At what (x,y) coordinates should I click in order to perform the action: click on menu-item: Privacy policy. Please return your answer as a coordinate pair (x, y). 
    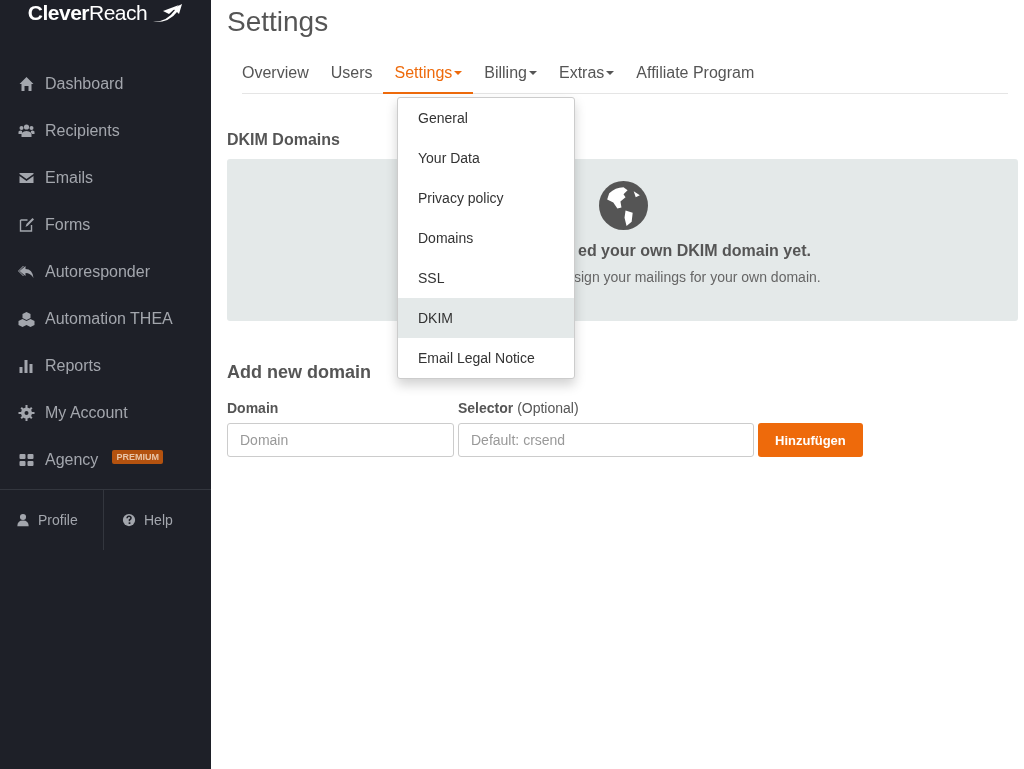
    Looking at the image, I should click on (486, 198).